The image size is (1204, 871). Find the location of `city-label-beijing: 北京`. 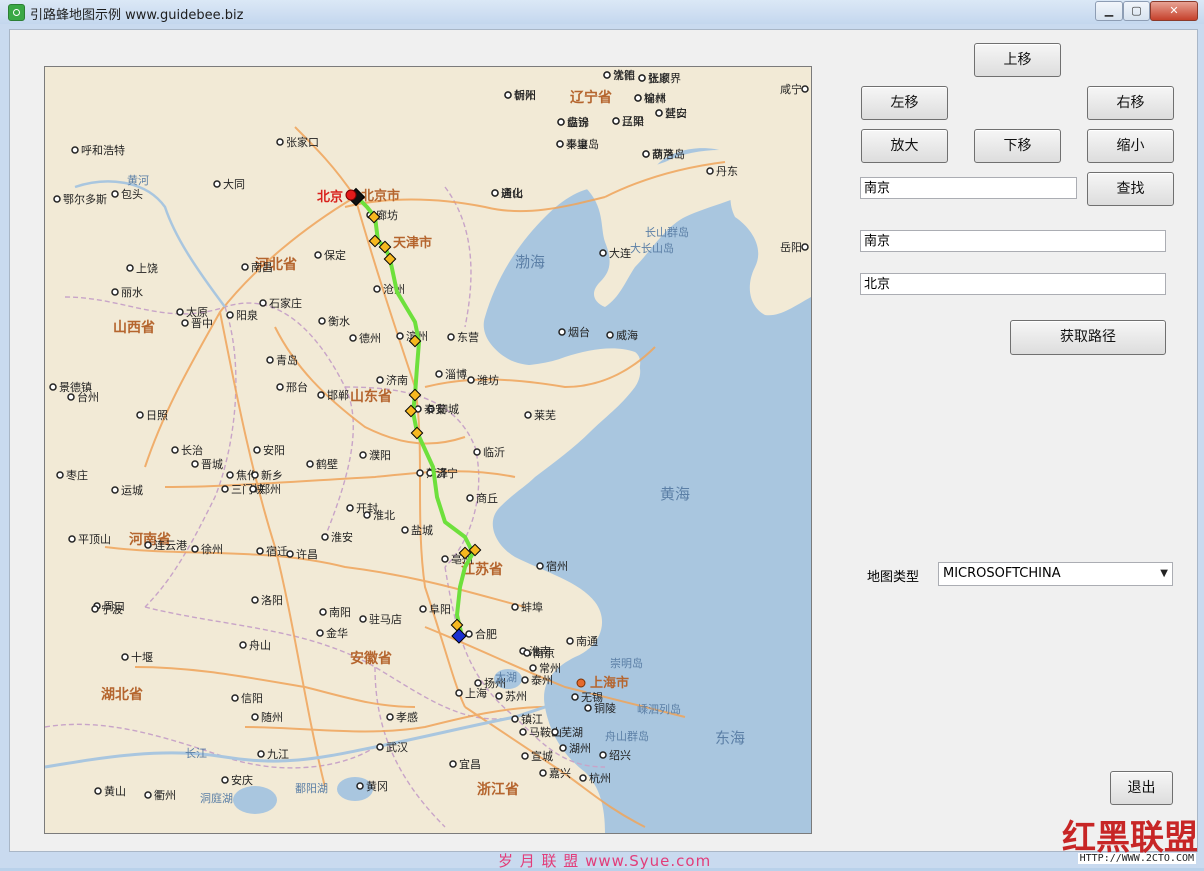

city-label-beijing: 北京 is located at coordinates (330, 197).